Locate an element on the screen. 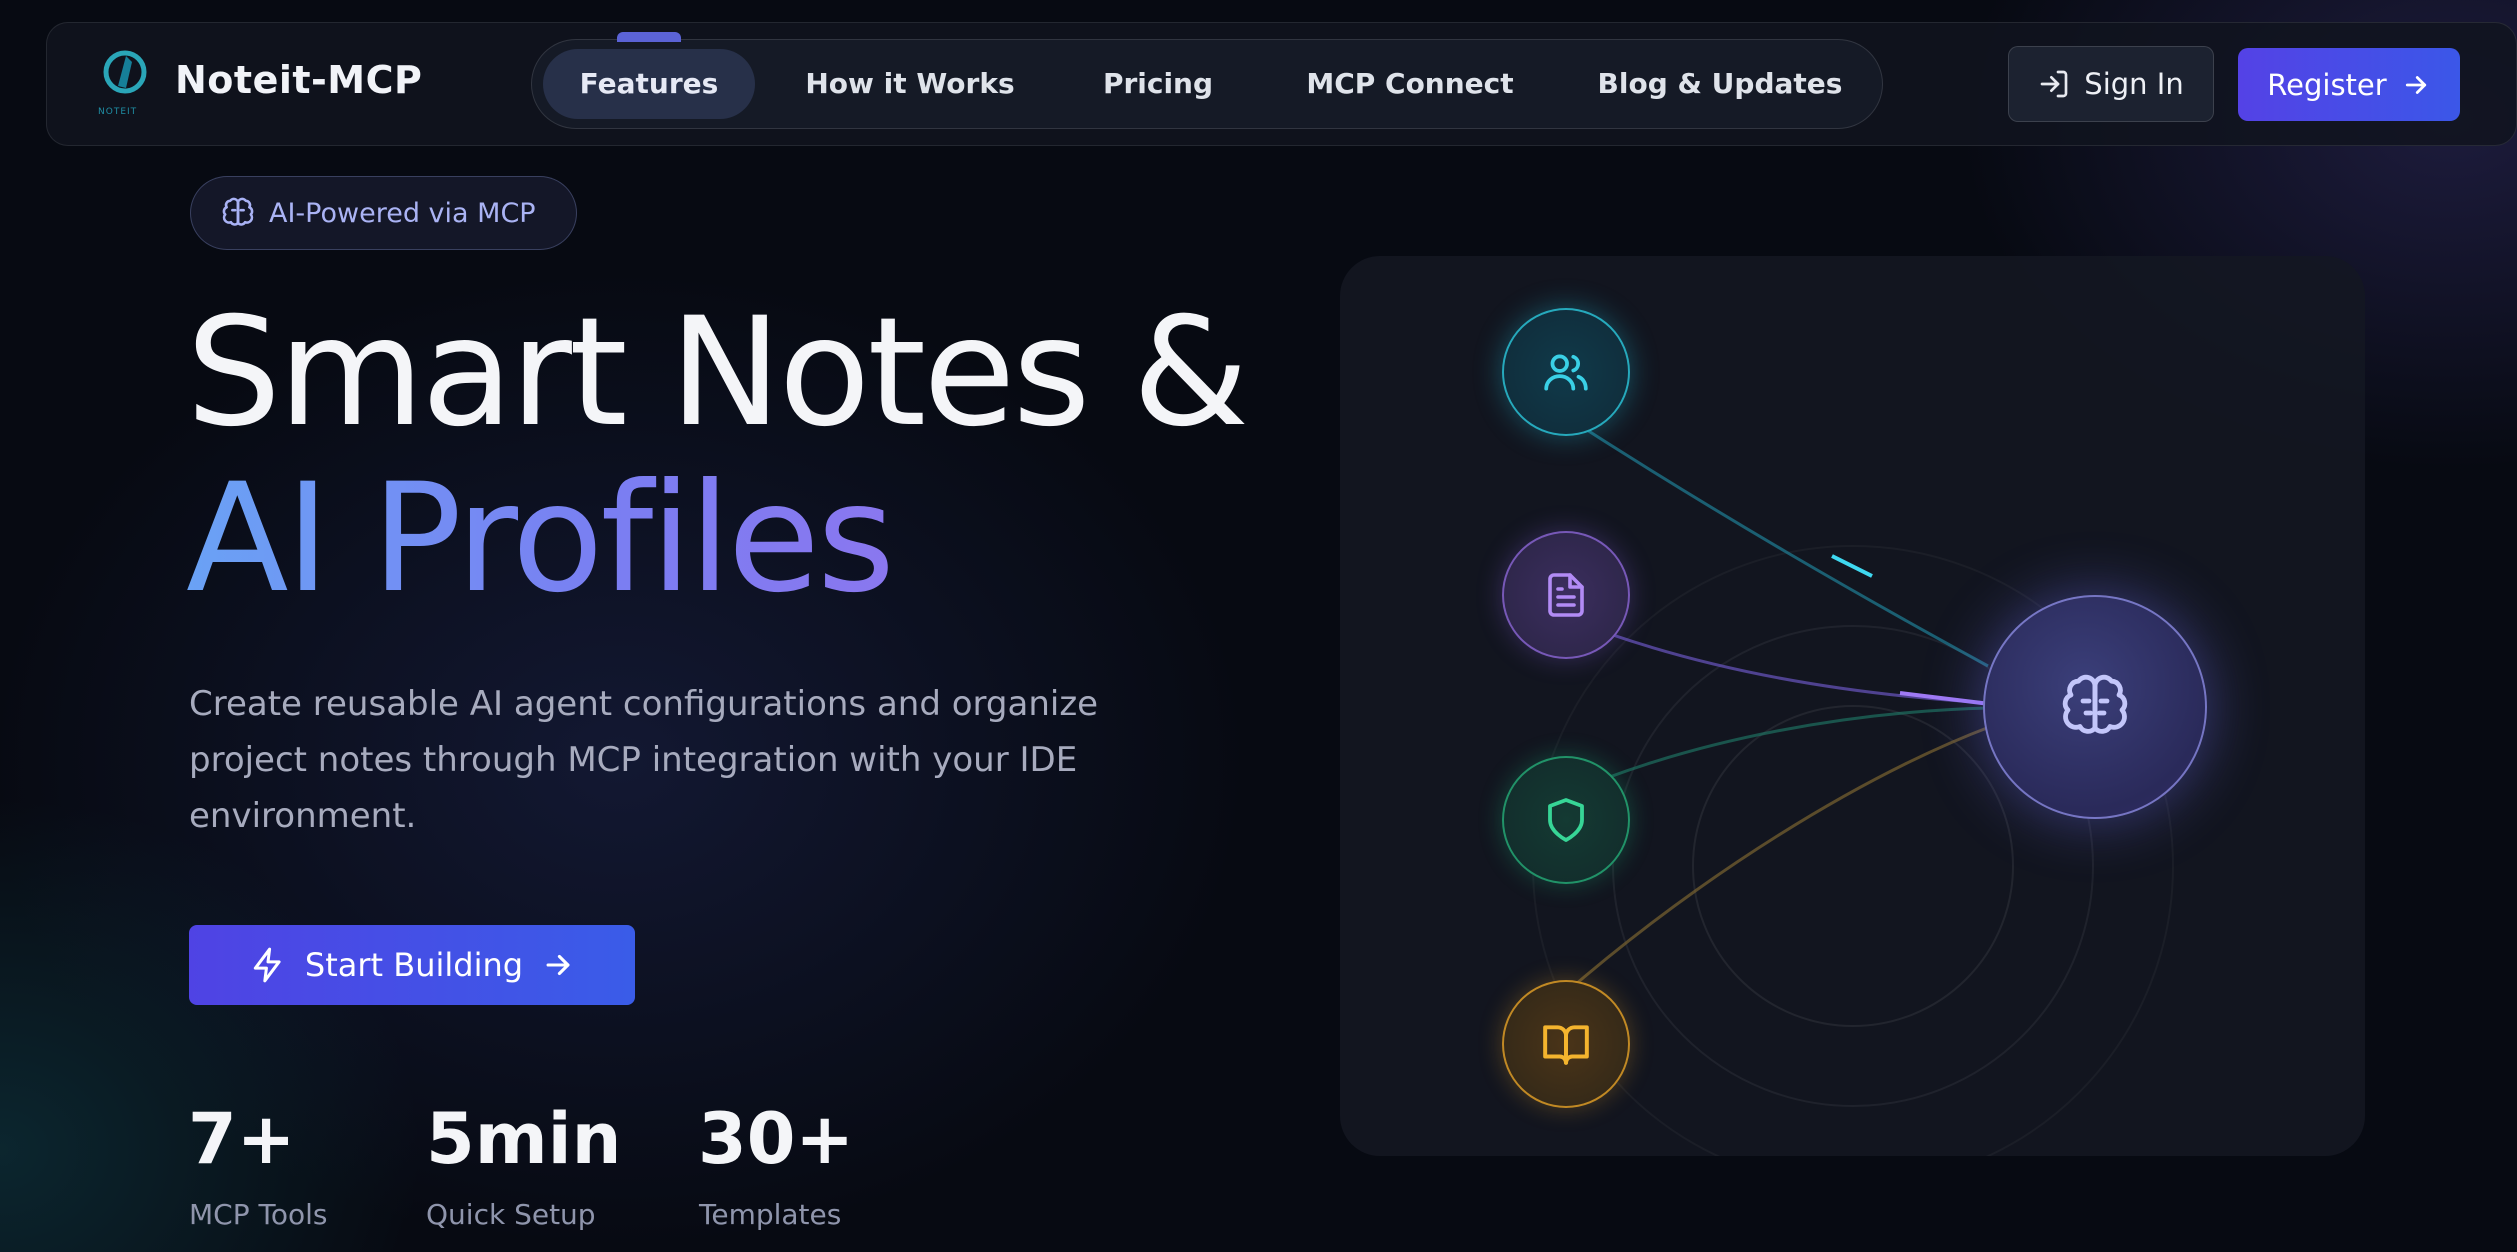  ai-powered-badge: AI-Powered via MCP is located at coordinates (383, 213).